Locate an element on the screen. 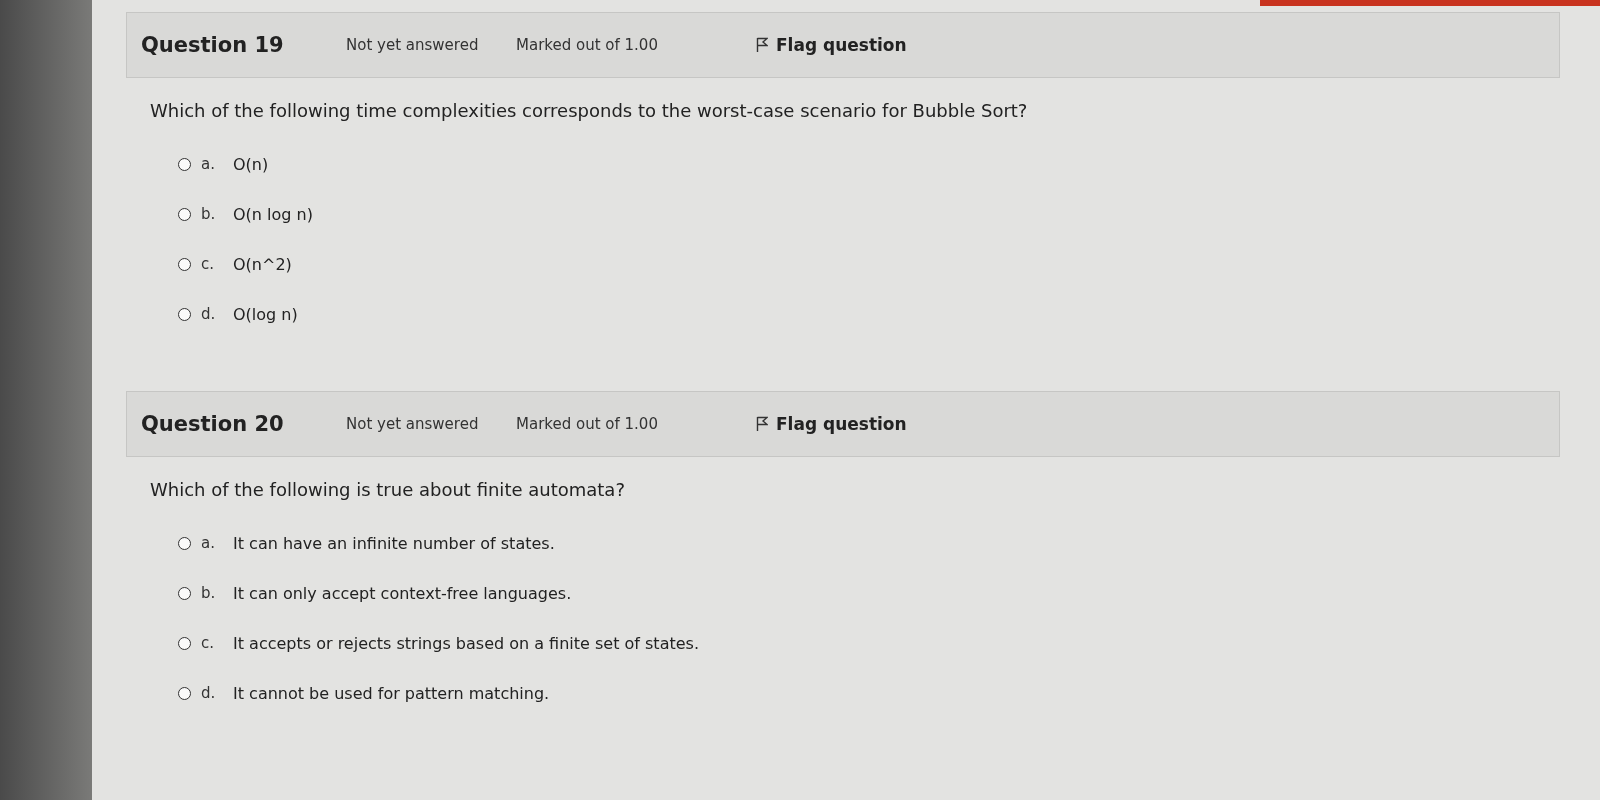  option-text: It can only accept context-free languages. is located at coordinates (402, 593).